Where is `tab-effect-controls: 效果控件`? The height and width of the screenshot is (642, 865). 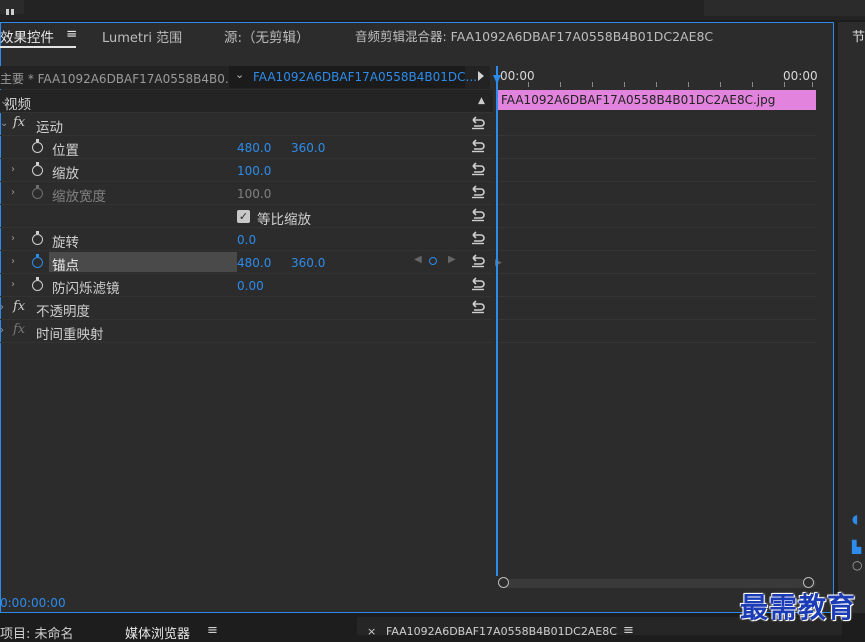 tab-effect-controls: 效果控件 is located at coordinates (27, 36).